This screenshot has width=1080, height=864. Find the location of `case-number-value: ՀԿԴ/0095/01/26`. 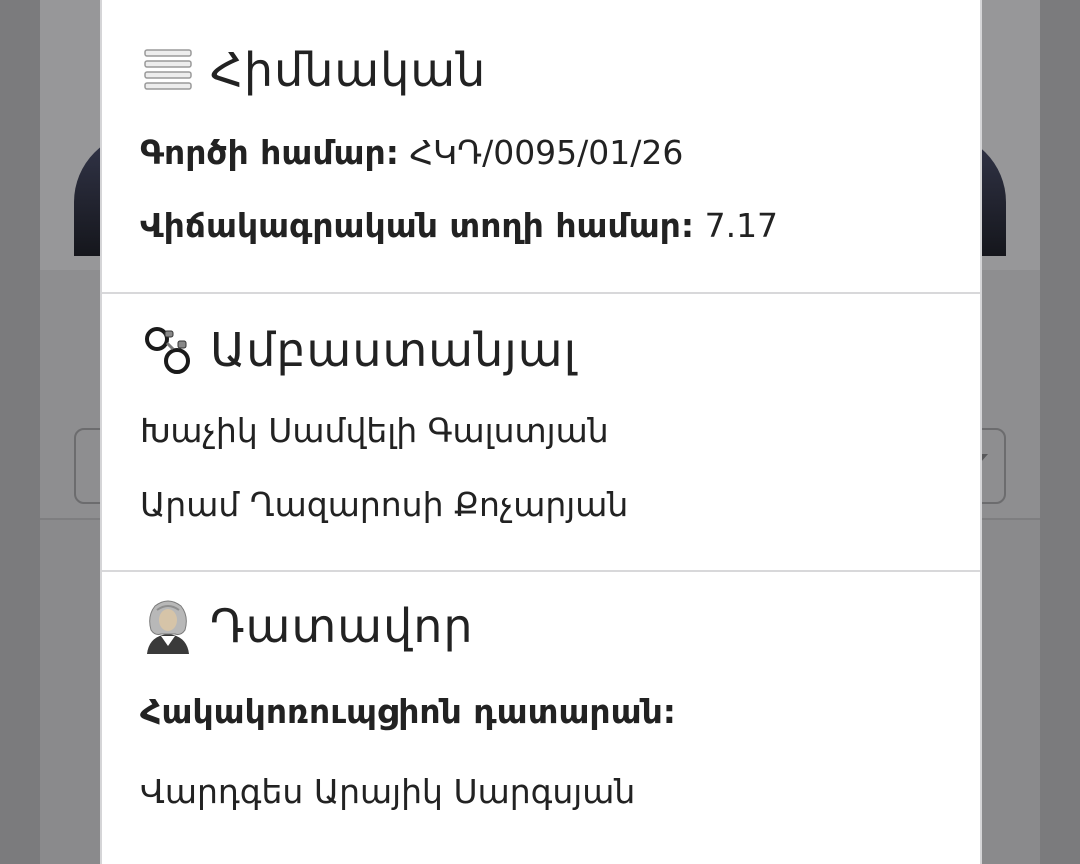

case-number-value: ՀԿԴ/0095/01/26 is located at coordinates (546, 152).